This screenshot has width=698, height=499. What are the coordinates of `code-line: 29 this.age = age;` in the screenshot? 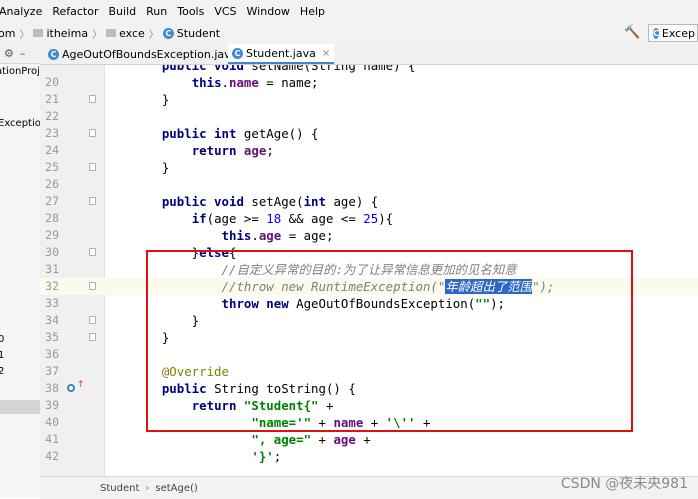 It's located at (369, 235).